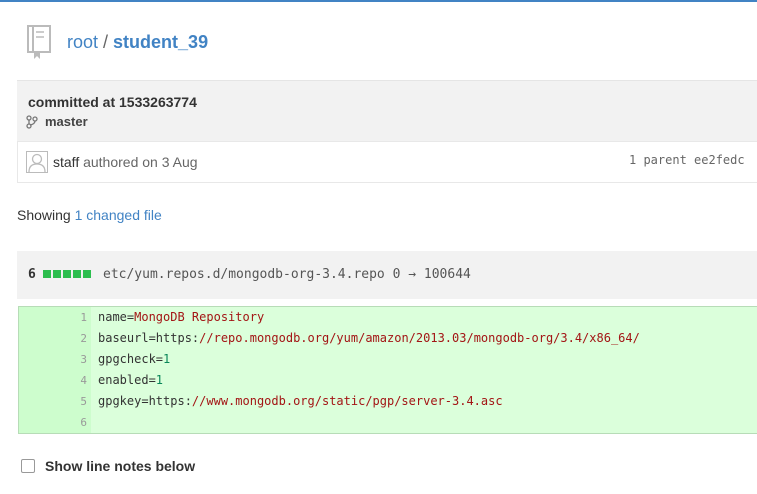  I want to click on line-number: 2, so click(53, 338).